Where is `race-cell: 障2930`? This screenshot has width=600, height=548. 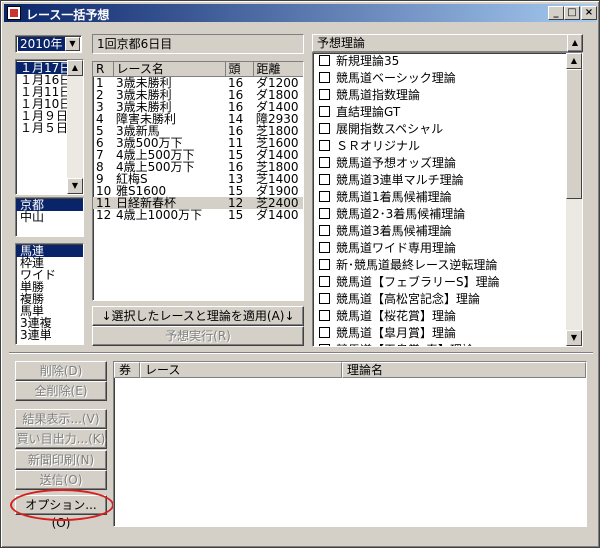 race-cell: 障2930 is located at coordinates (277, 118).